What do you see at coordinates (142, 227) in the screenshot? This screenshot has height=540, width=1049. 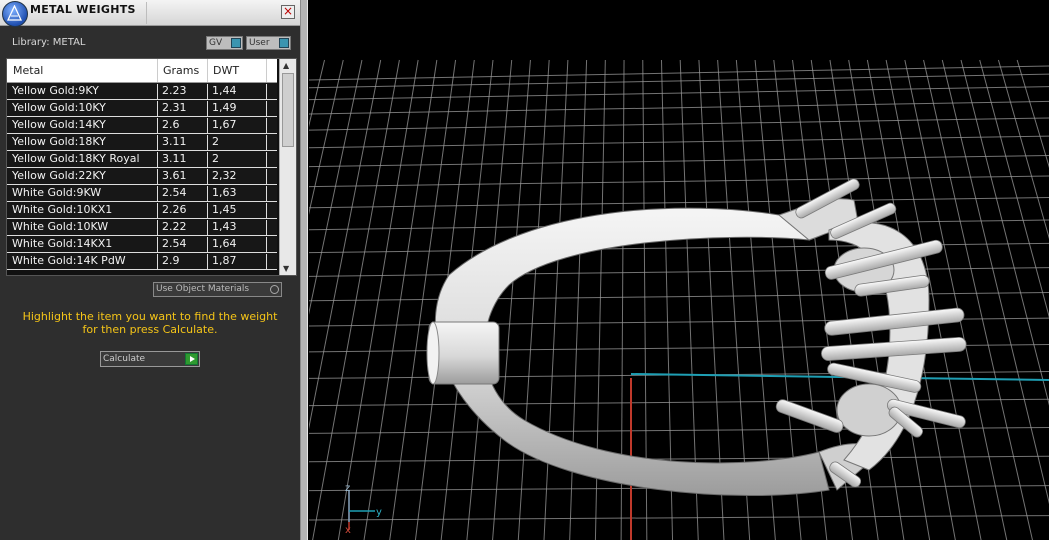 I see `table-row: White Gold:10KW 2.22 1,43` at bounding box center [142, 227].